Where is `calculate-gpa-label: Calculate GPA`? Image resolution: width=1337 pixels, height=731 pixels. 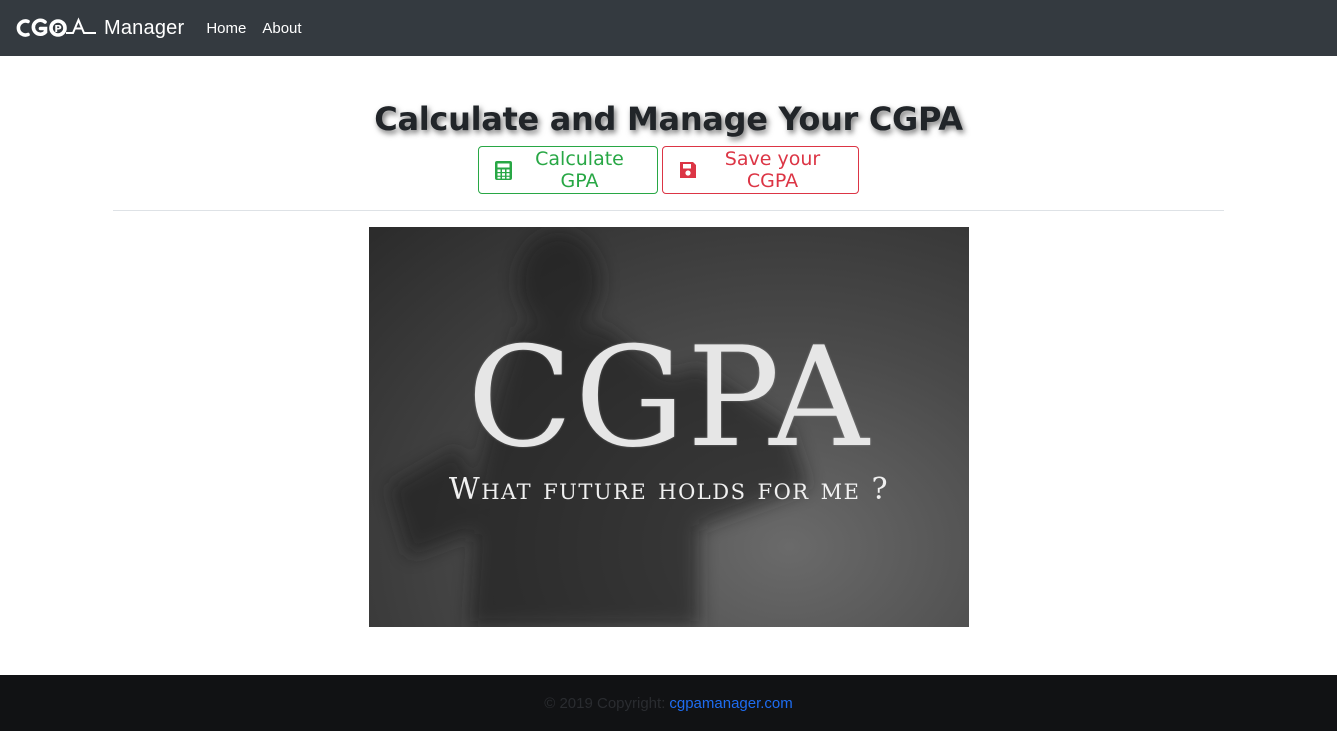 calculate-gpa-label: Calculate GPA is located at coordinates (579, 170).